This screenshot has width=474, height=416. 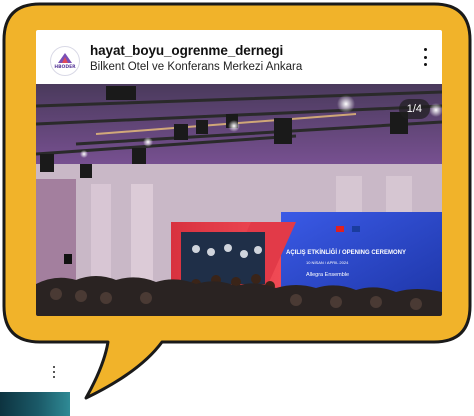 What do you see at coordinates (196, 67) in the screenshot?
I see `post-location: Bilkent Otel ve Konferans Merkezi Ankara` at bounding box center [196, 67].